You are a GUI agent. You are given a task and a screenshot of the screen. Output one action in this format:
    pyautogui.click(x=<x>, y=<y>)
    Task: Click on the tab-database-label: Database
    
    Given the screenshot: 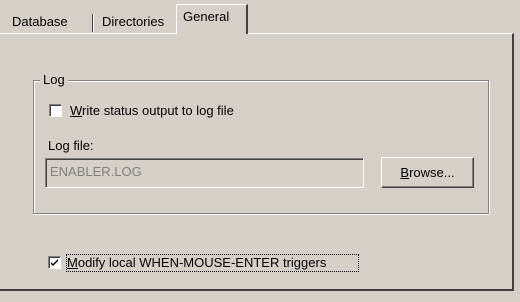 What is the action you would take?
    pyautogui.click(x=40, y=21)
    